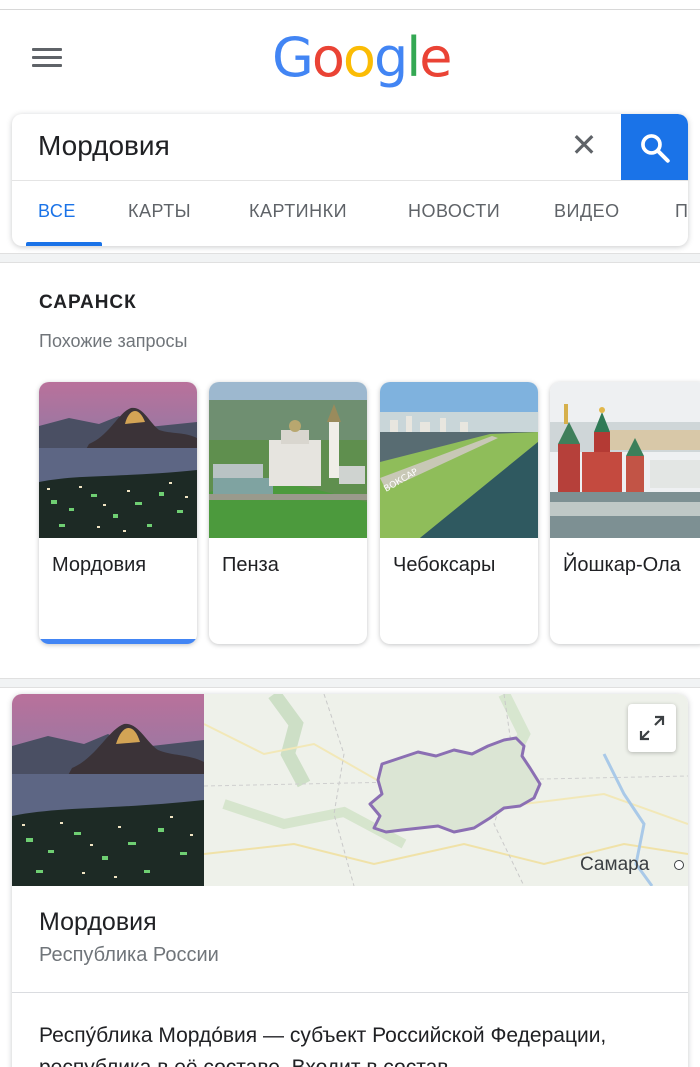 The width and height of the screenshot is (700, 1067). Describe the element at coordinates (129, 955) in the screenshot. I see `knowledge-panel-subtitle: Республика России` at that location.